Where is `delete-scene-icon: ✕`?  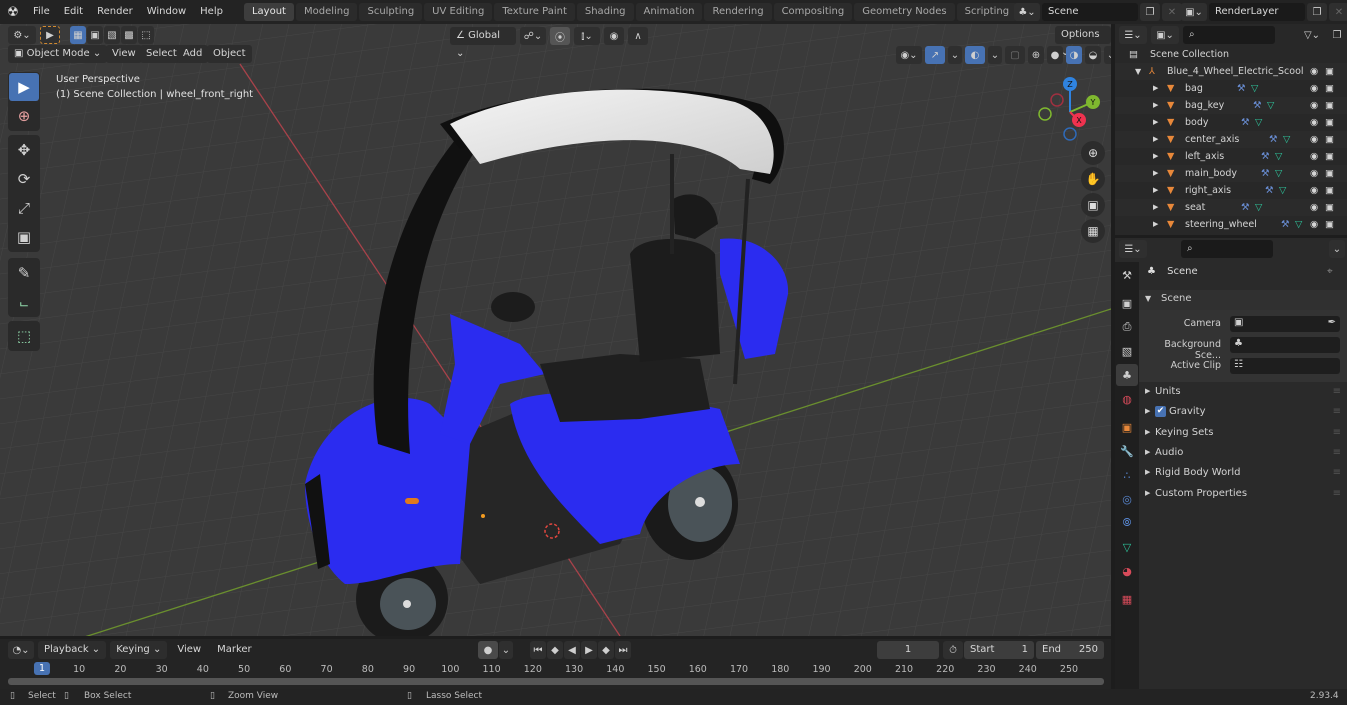 delete-scene-icon: ✕ is located at coordinates (1172, 12).